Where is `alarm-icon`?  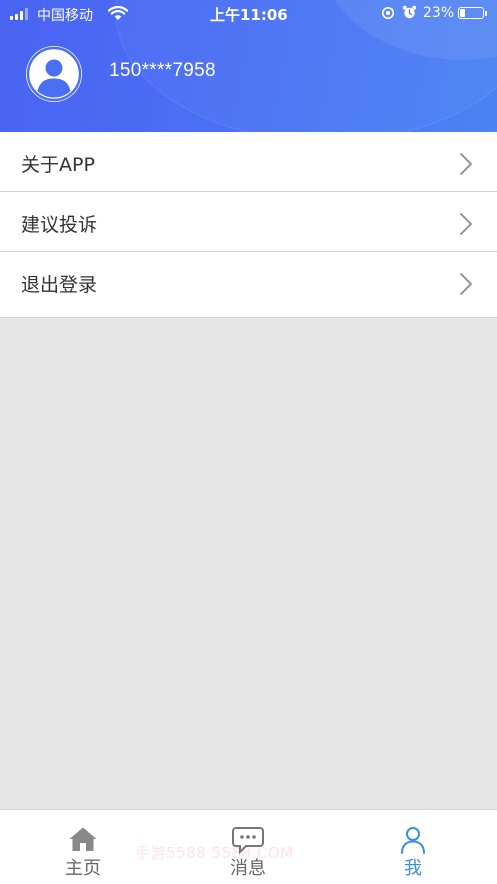
alarm-icon is located at coordinates (409, 12).